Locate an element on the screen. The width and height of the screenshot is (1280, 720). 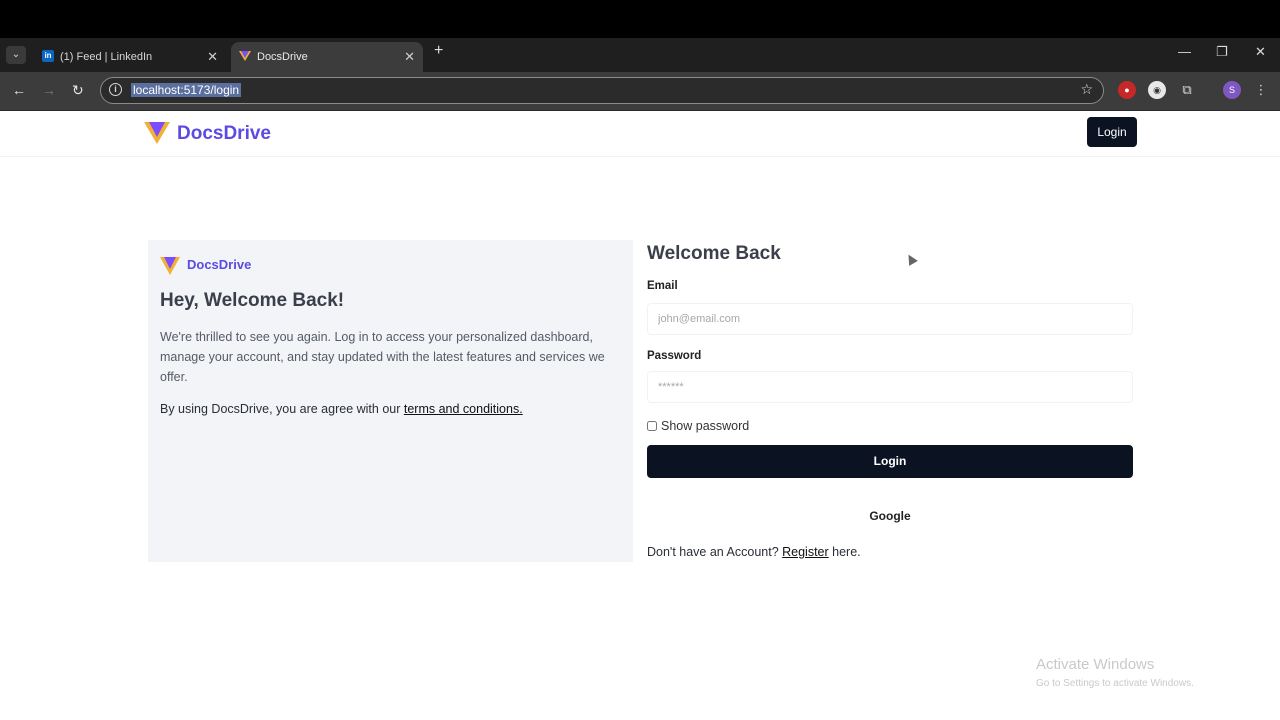
restore-icon: ❐ is located at coordinates (1222, 52).